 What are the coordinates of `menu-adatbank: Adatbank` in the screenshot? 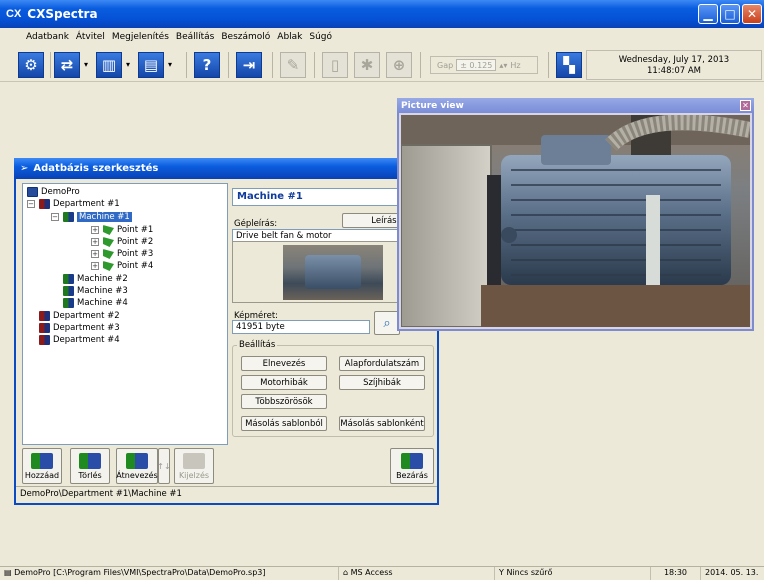 It's located at (47, 37).